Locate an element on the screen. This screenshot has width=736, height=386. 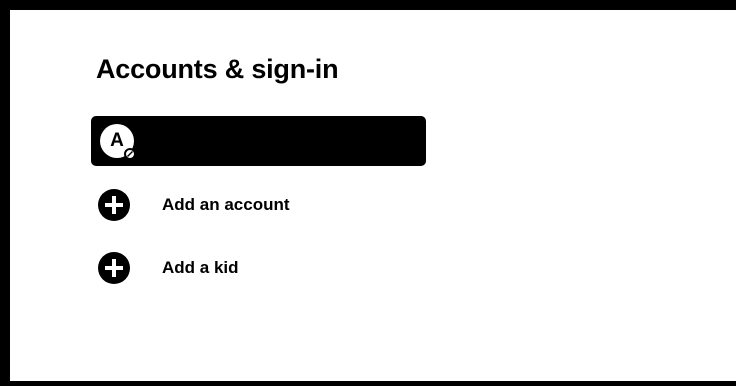
avatar-badge-icon is located at coordinates (130, 154).